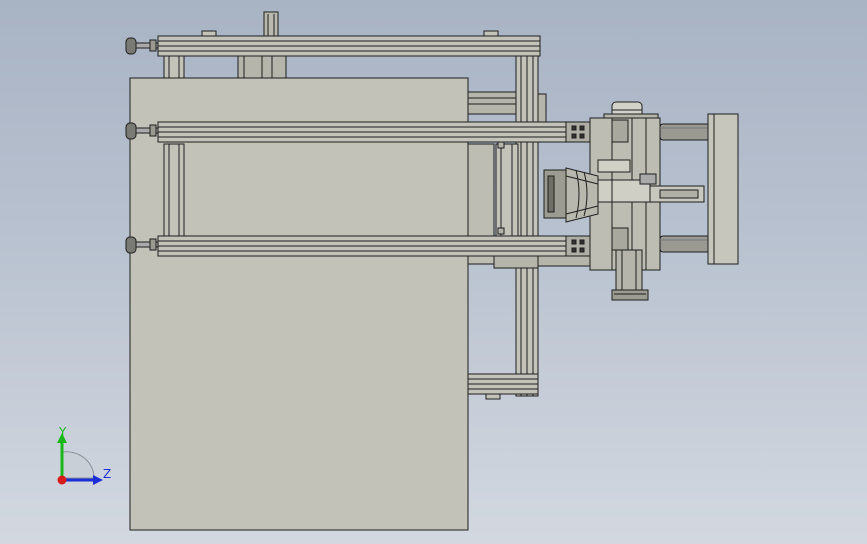 The height and width of the screenshot is (544, 867). I want to click on middle-rail-upper, so click(374, 132).